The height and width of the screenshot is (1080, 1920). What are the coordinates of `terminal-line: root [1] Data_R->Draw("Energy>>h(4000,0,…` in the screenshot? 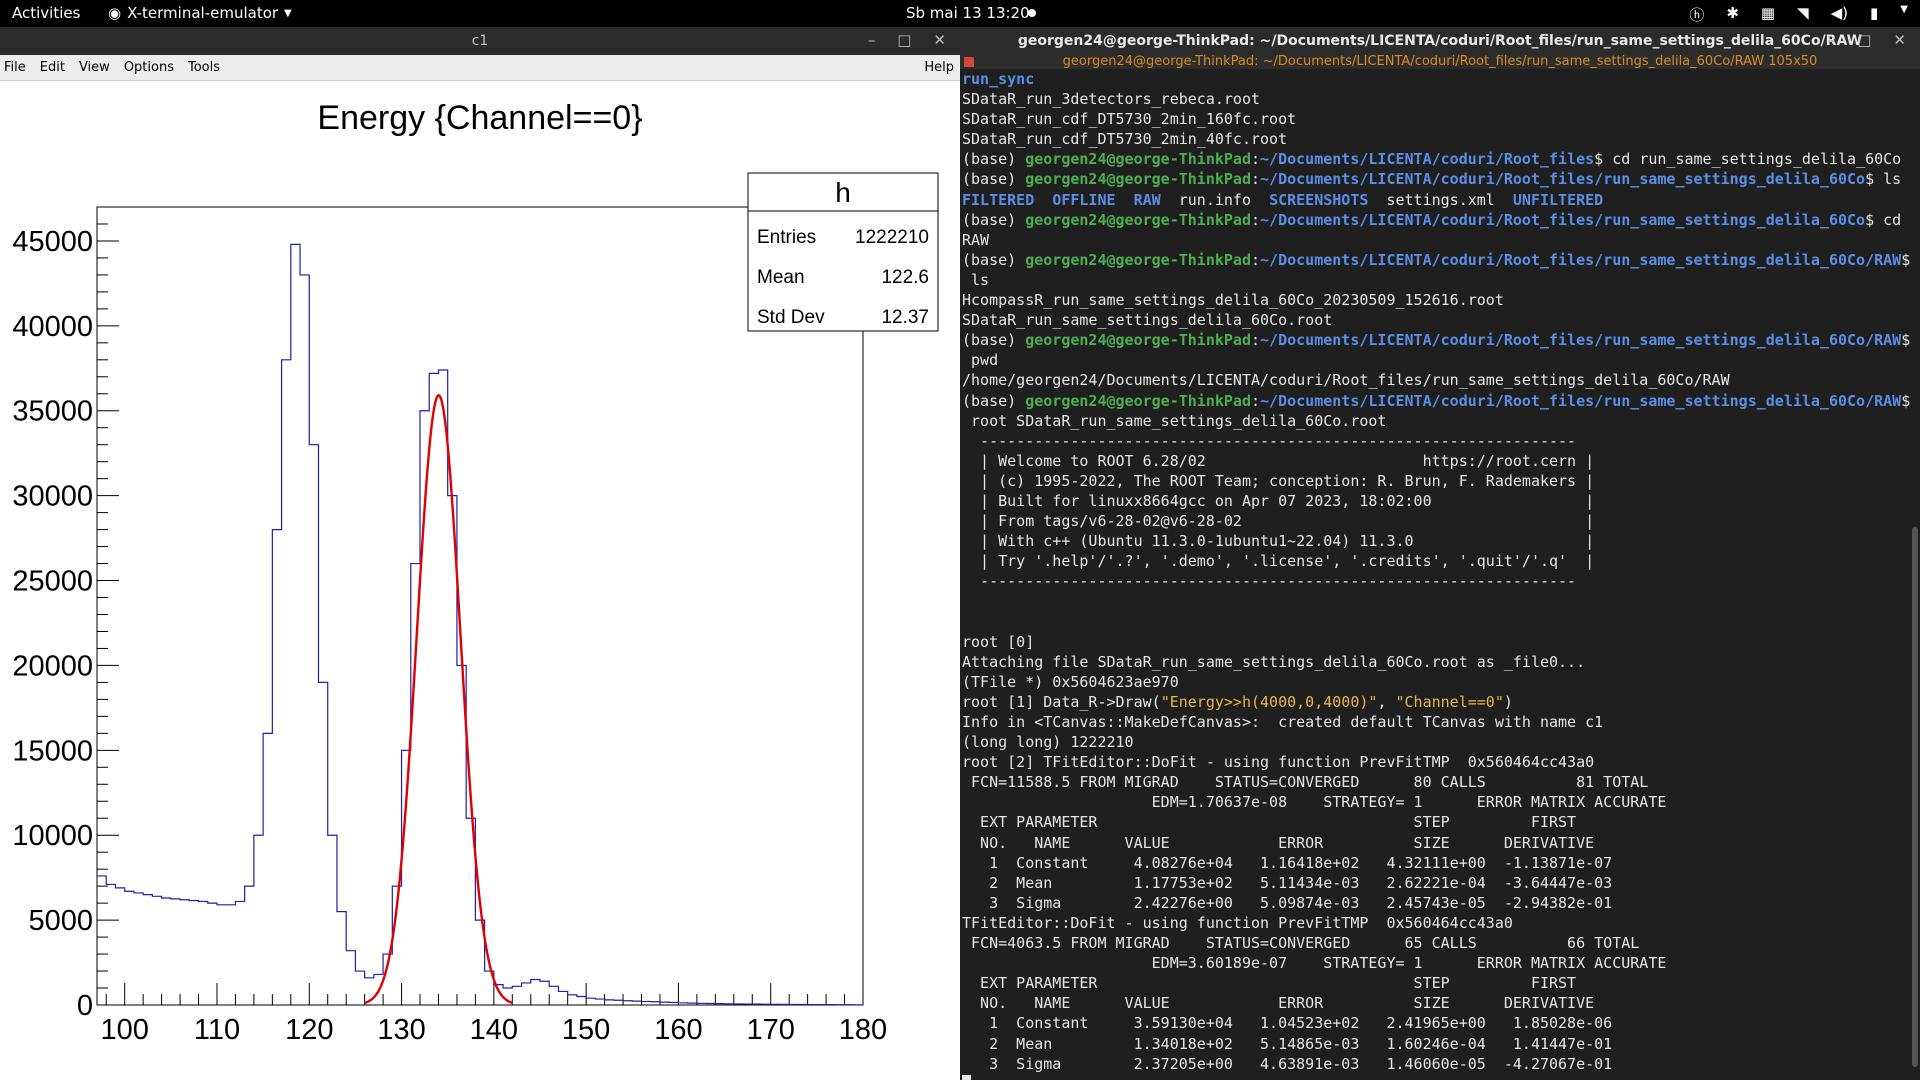 It's located at (1441, 702).